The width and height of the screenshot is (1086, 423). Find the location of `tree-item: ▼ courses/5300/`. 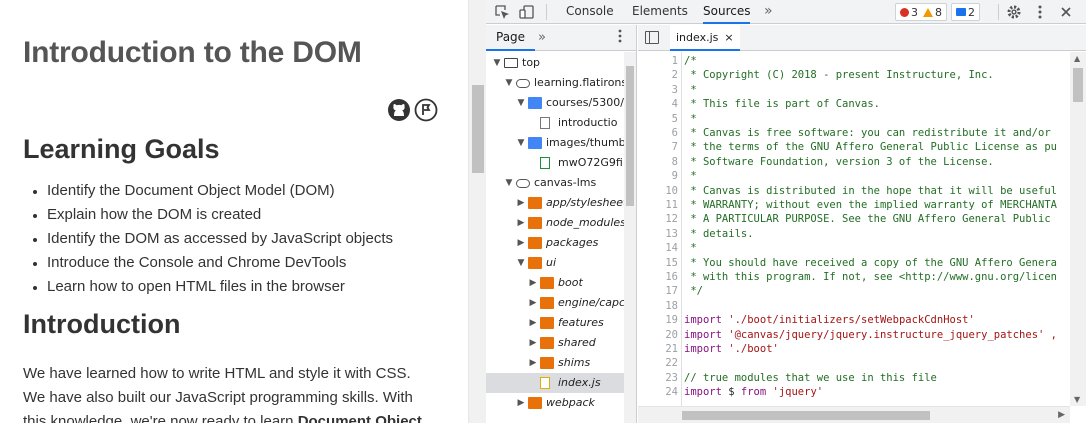

tree-item: ▼ courses/5300/ is located at coordinates (555, 103).